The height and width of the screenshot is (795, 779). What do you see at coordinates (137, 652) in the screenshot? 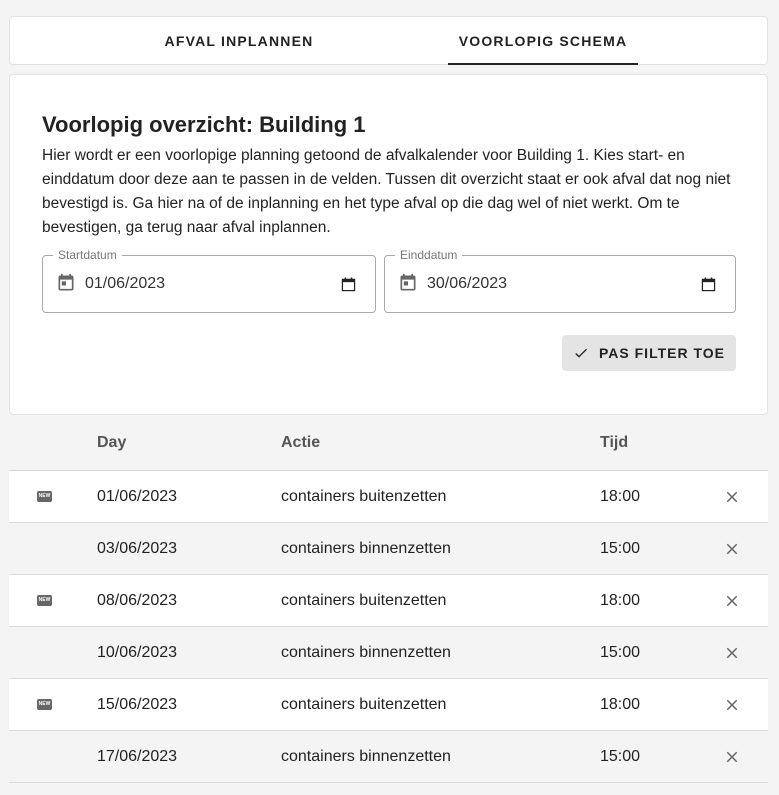
I see `row-day: 10/06/2023` at bounding box center [137, 652].